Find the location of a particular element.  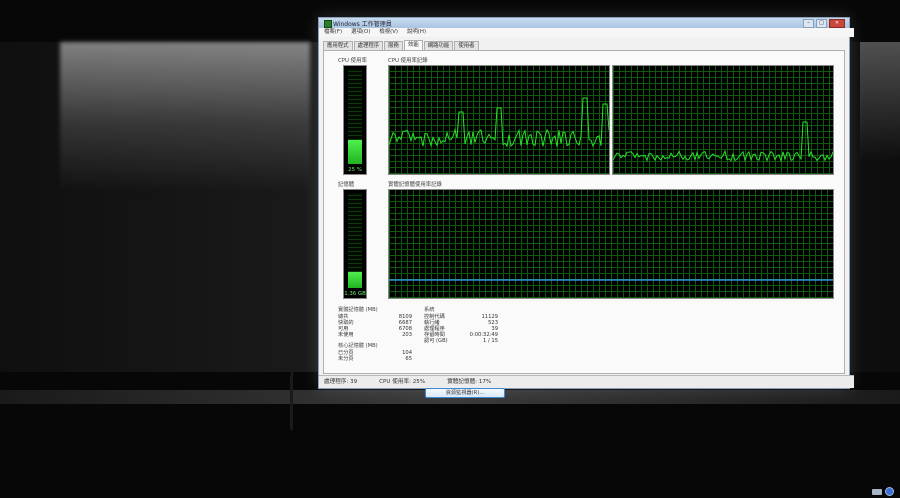

corner-osd is located at coordinates (883, 491).